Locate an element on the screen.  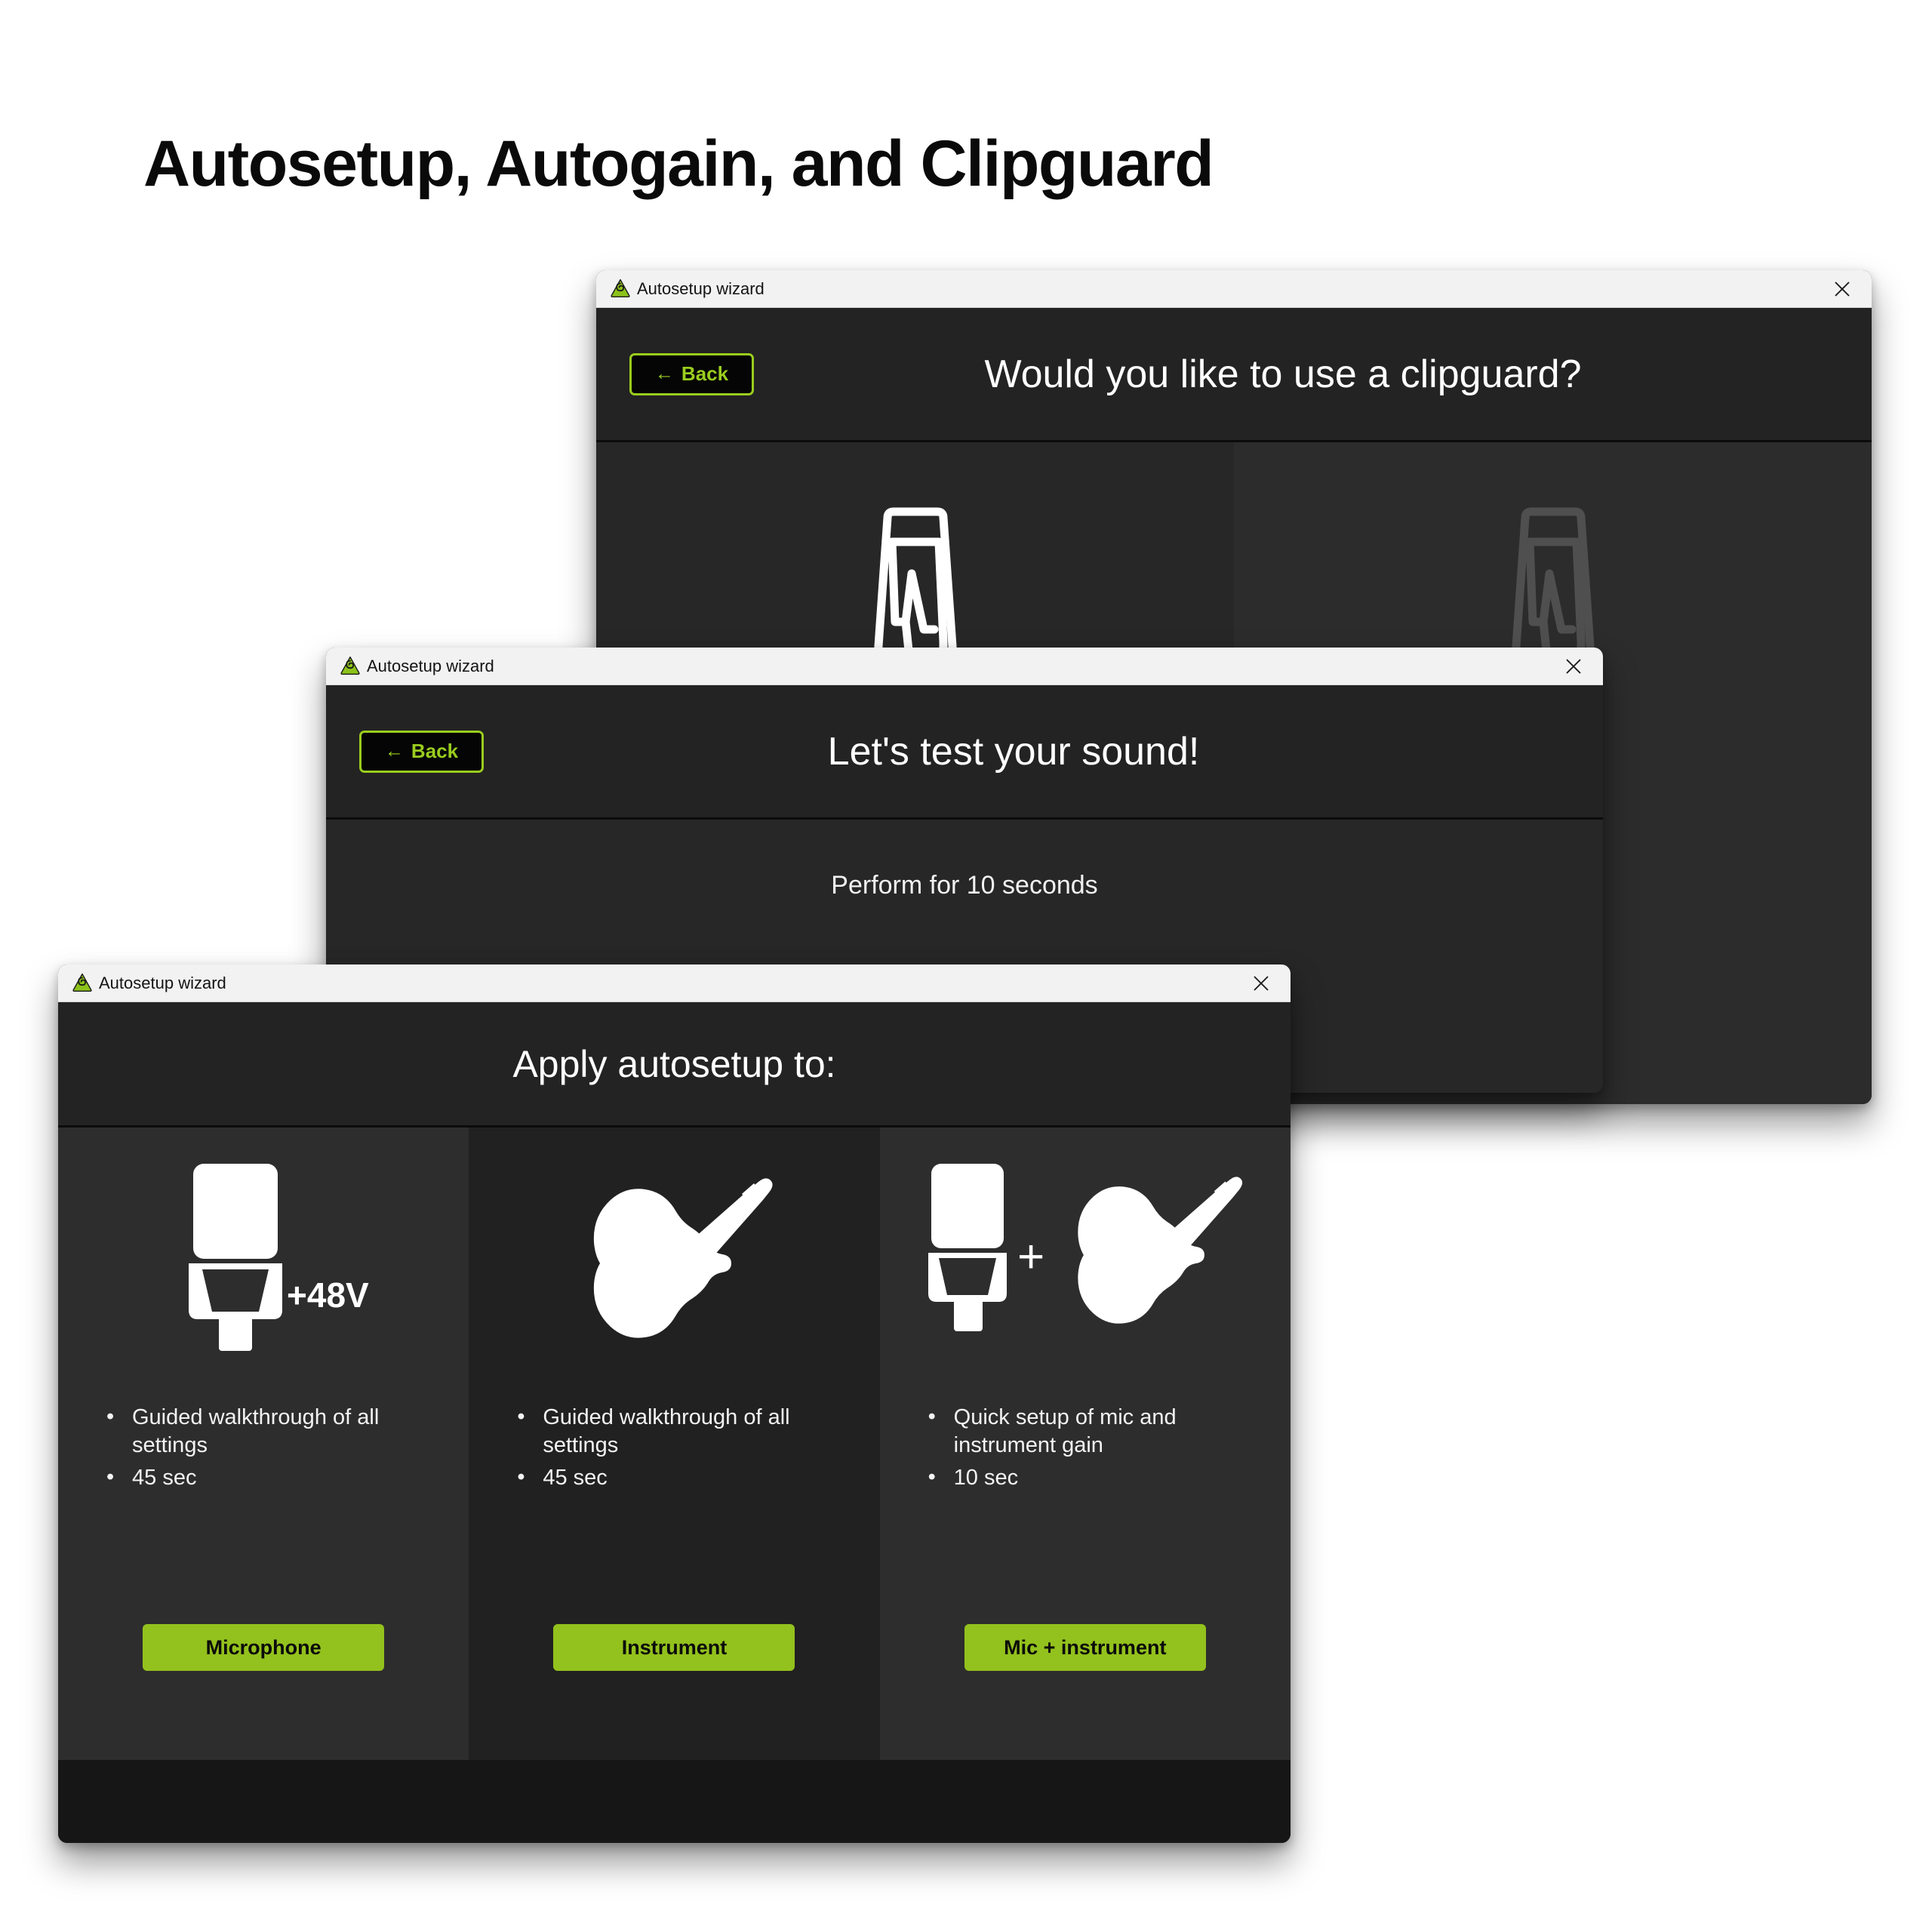
instrument-button: Instrument is located at coordinates (674, 1647).